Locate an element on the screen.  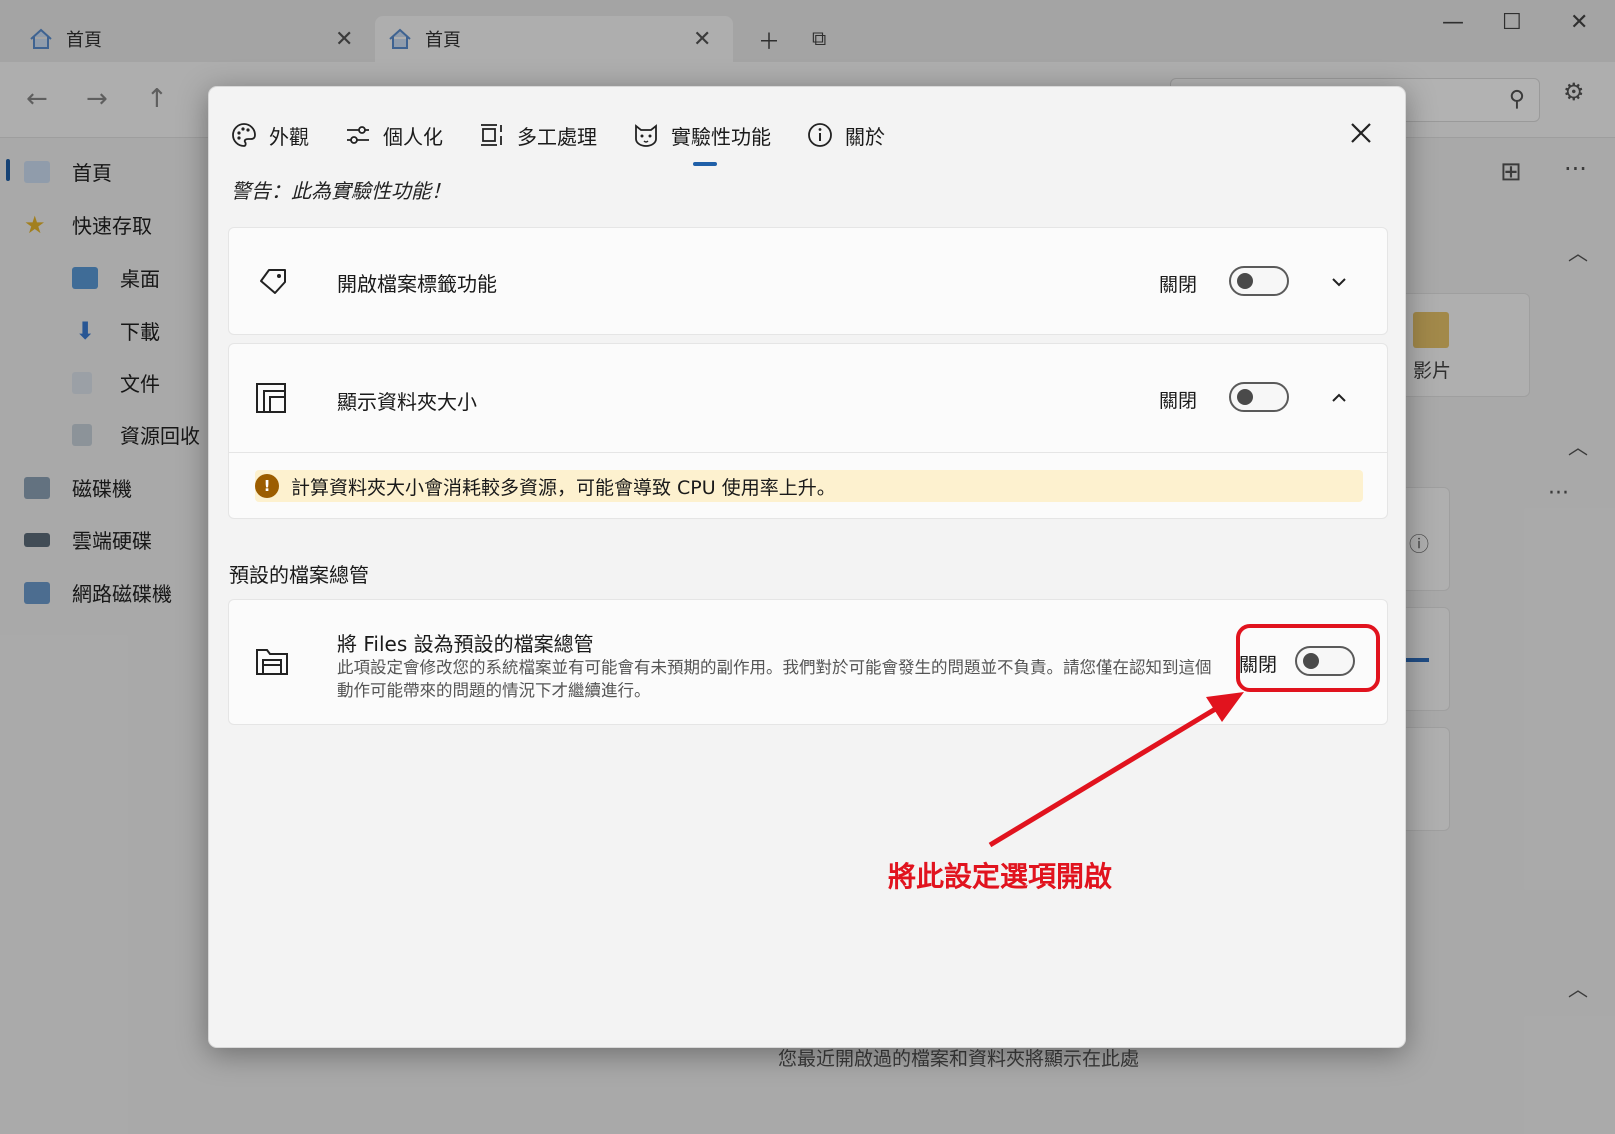
chevron-down-icon is located at coordinates (1339, 282).